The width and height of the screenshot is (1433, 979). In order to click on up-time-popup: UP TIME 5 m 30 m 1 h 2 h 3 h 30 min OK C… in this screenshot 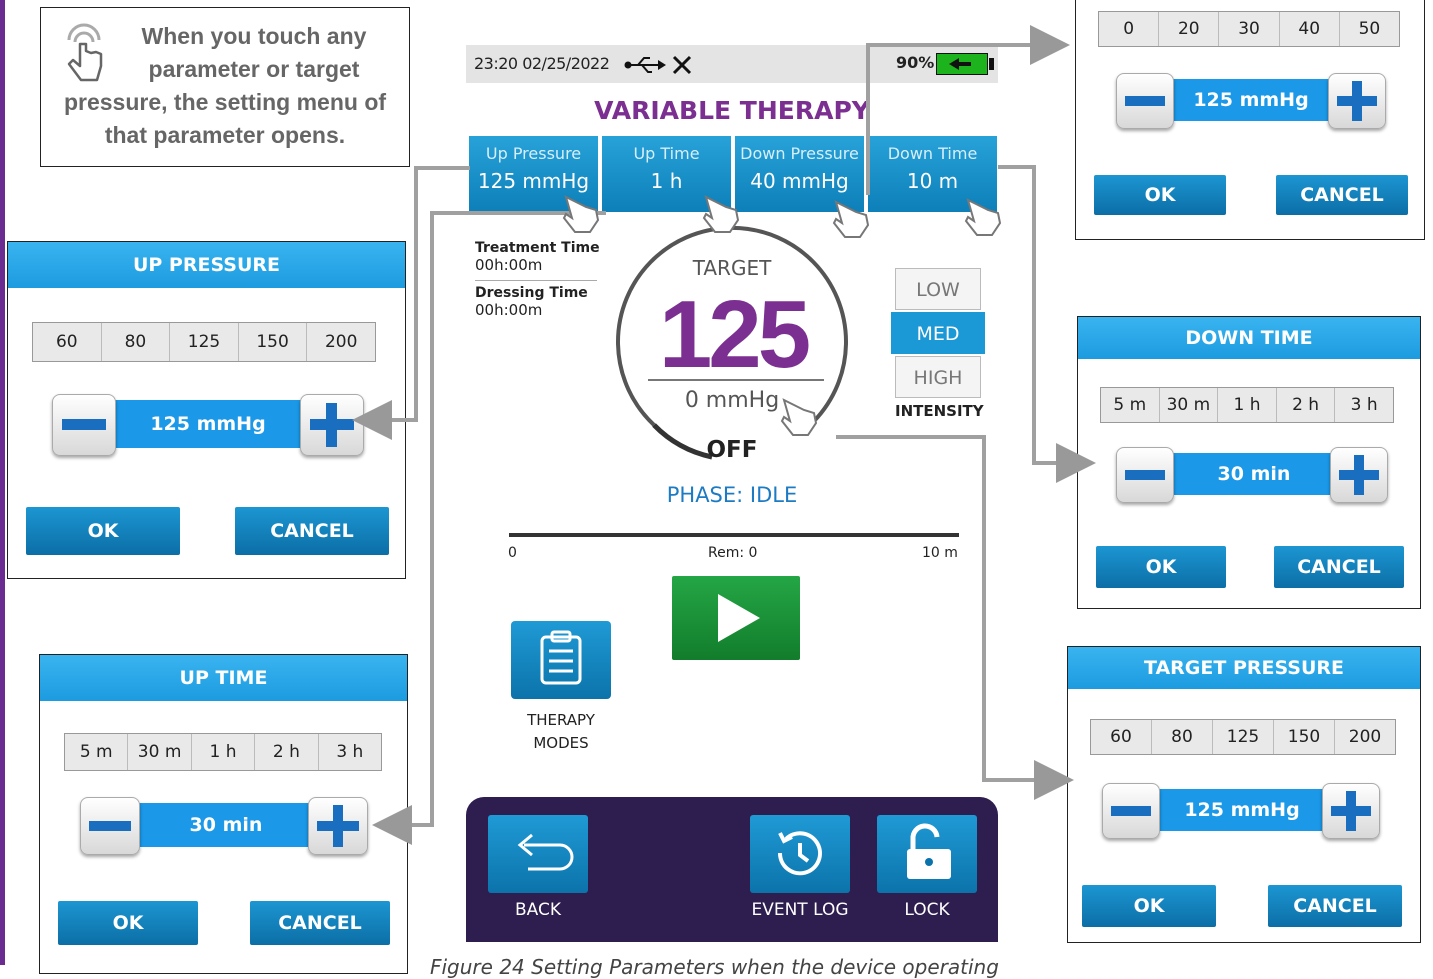, I will do `click(223, 814)`.